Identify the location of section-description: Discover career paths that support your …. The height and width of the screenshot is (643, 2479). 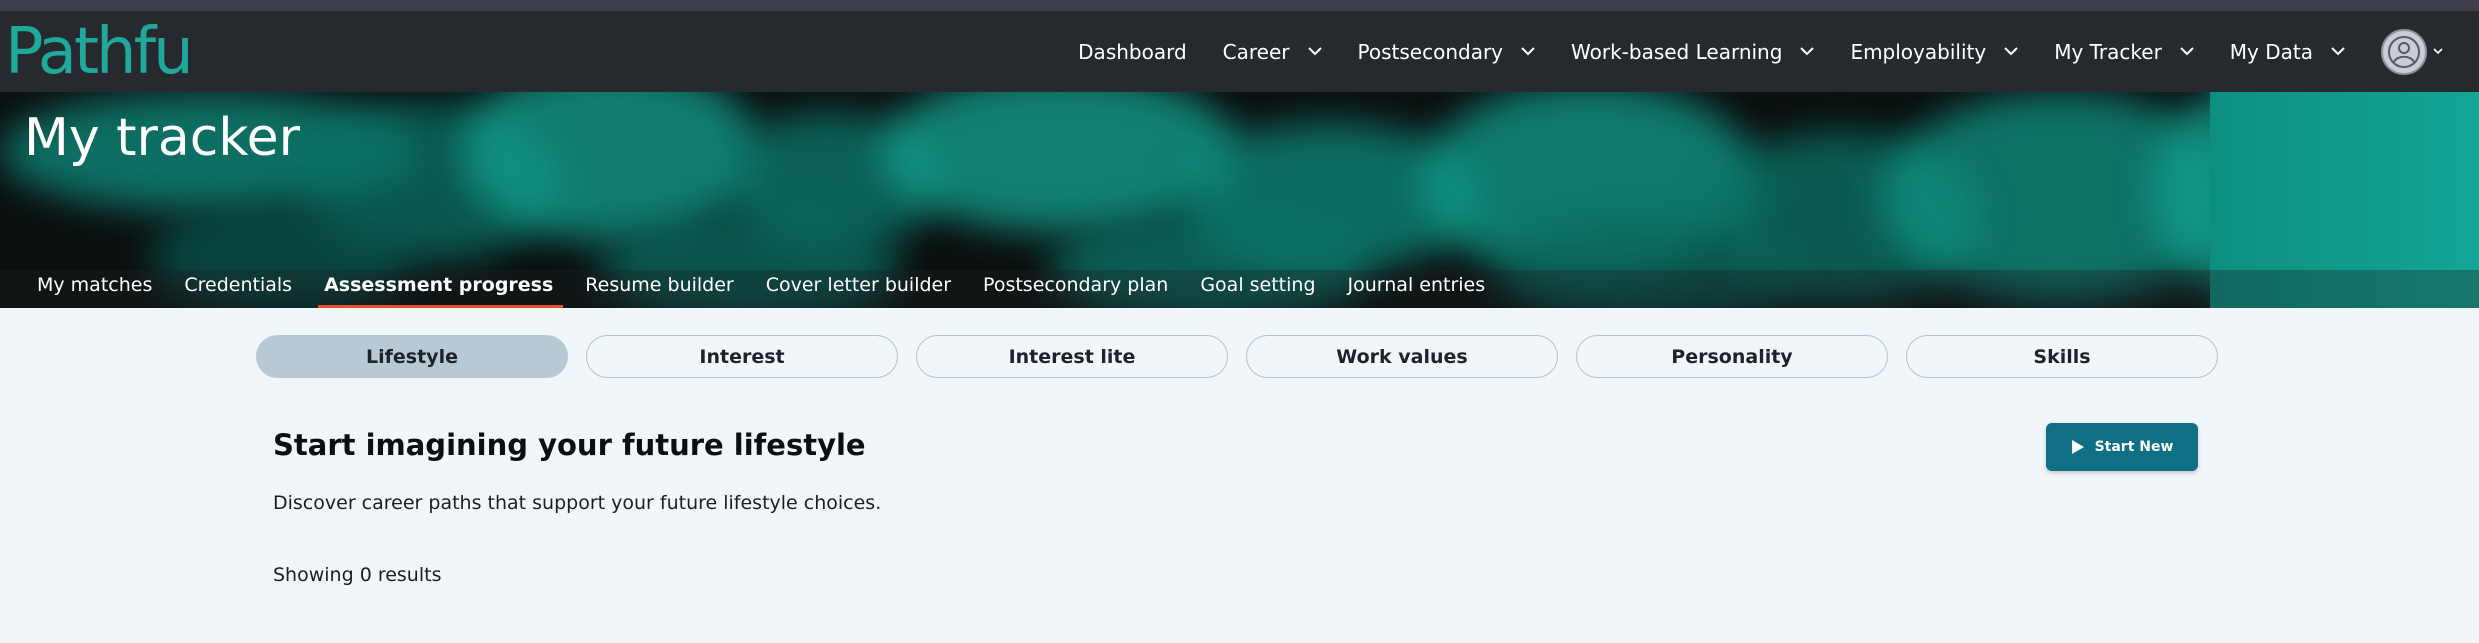
(577, 503).